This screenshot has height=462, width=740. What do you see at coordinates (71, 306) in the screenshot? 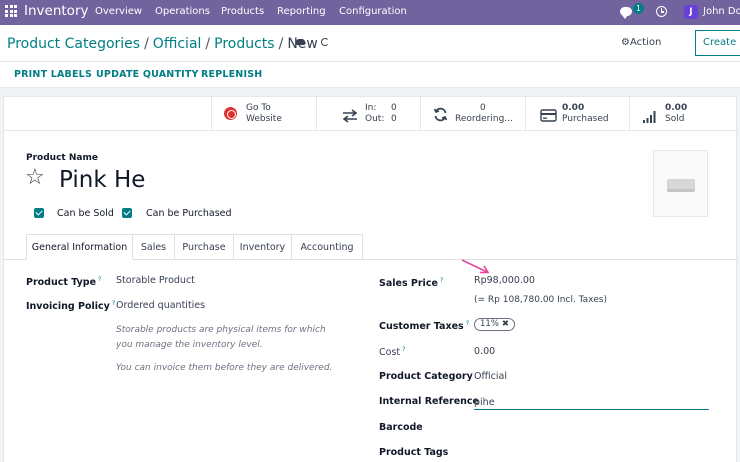
I see `invoicing-policy-label: Invoicing Policy?` at bounding box center [71, 306].